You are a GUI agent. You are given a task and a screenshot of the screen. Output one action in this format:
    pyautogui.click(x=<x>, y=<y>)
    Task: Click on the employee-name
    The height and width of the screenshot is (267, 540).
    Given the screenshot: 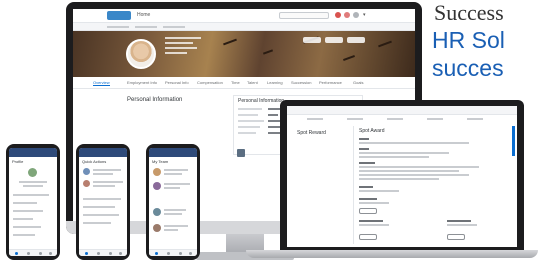 What is the action you would take?
    pyautogui.click(x=183, y=38)
    